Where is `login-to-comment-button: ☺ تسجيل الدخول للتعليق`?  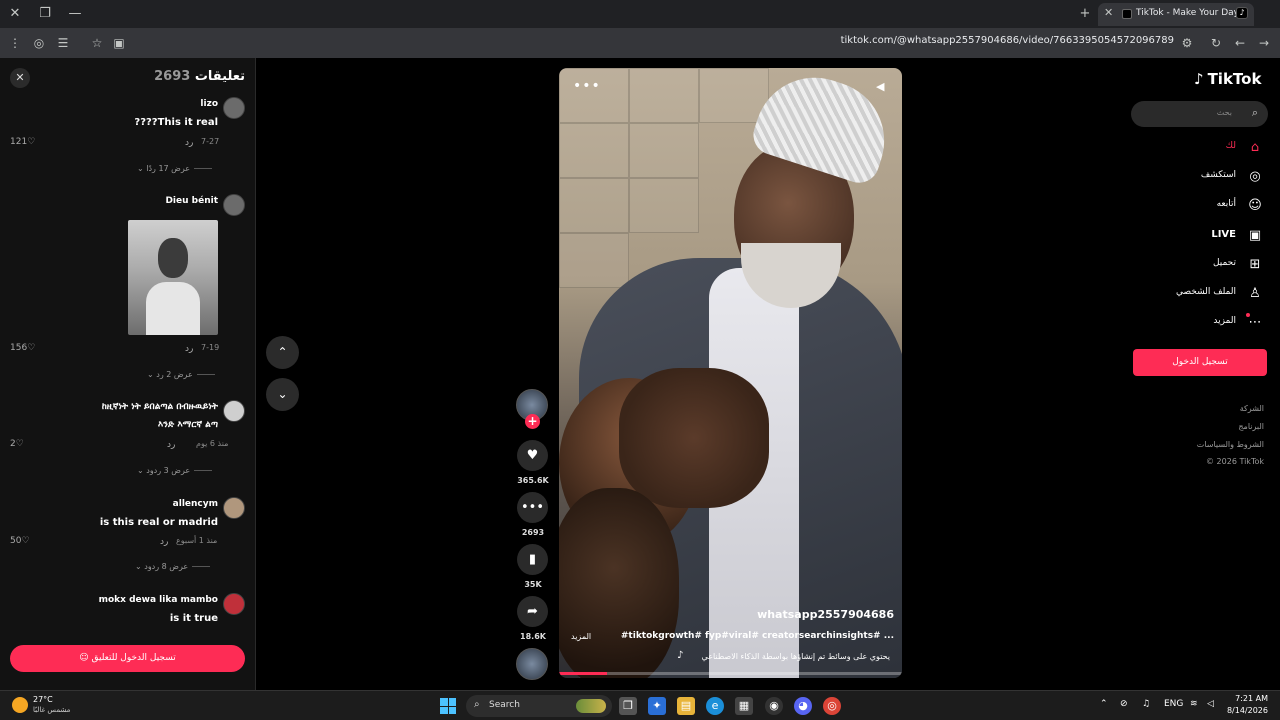
login-to-comment-button: ☺ تسجيل الدخول للتعليق is located at coordinates (127, 658).